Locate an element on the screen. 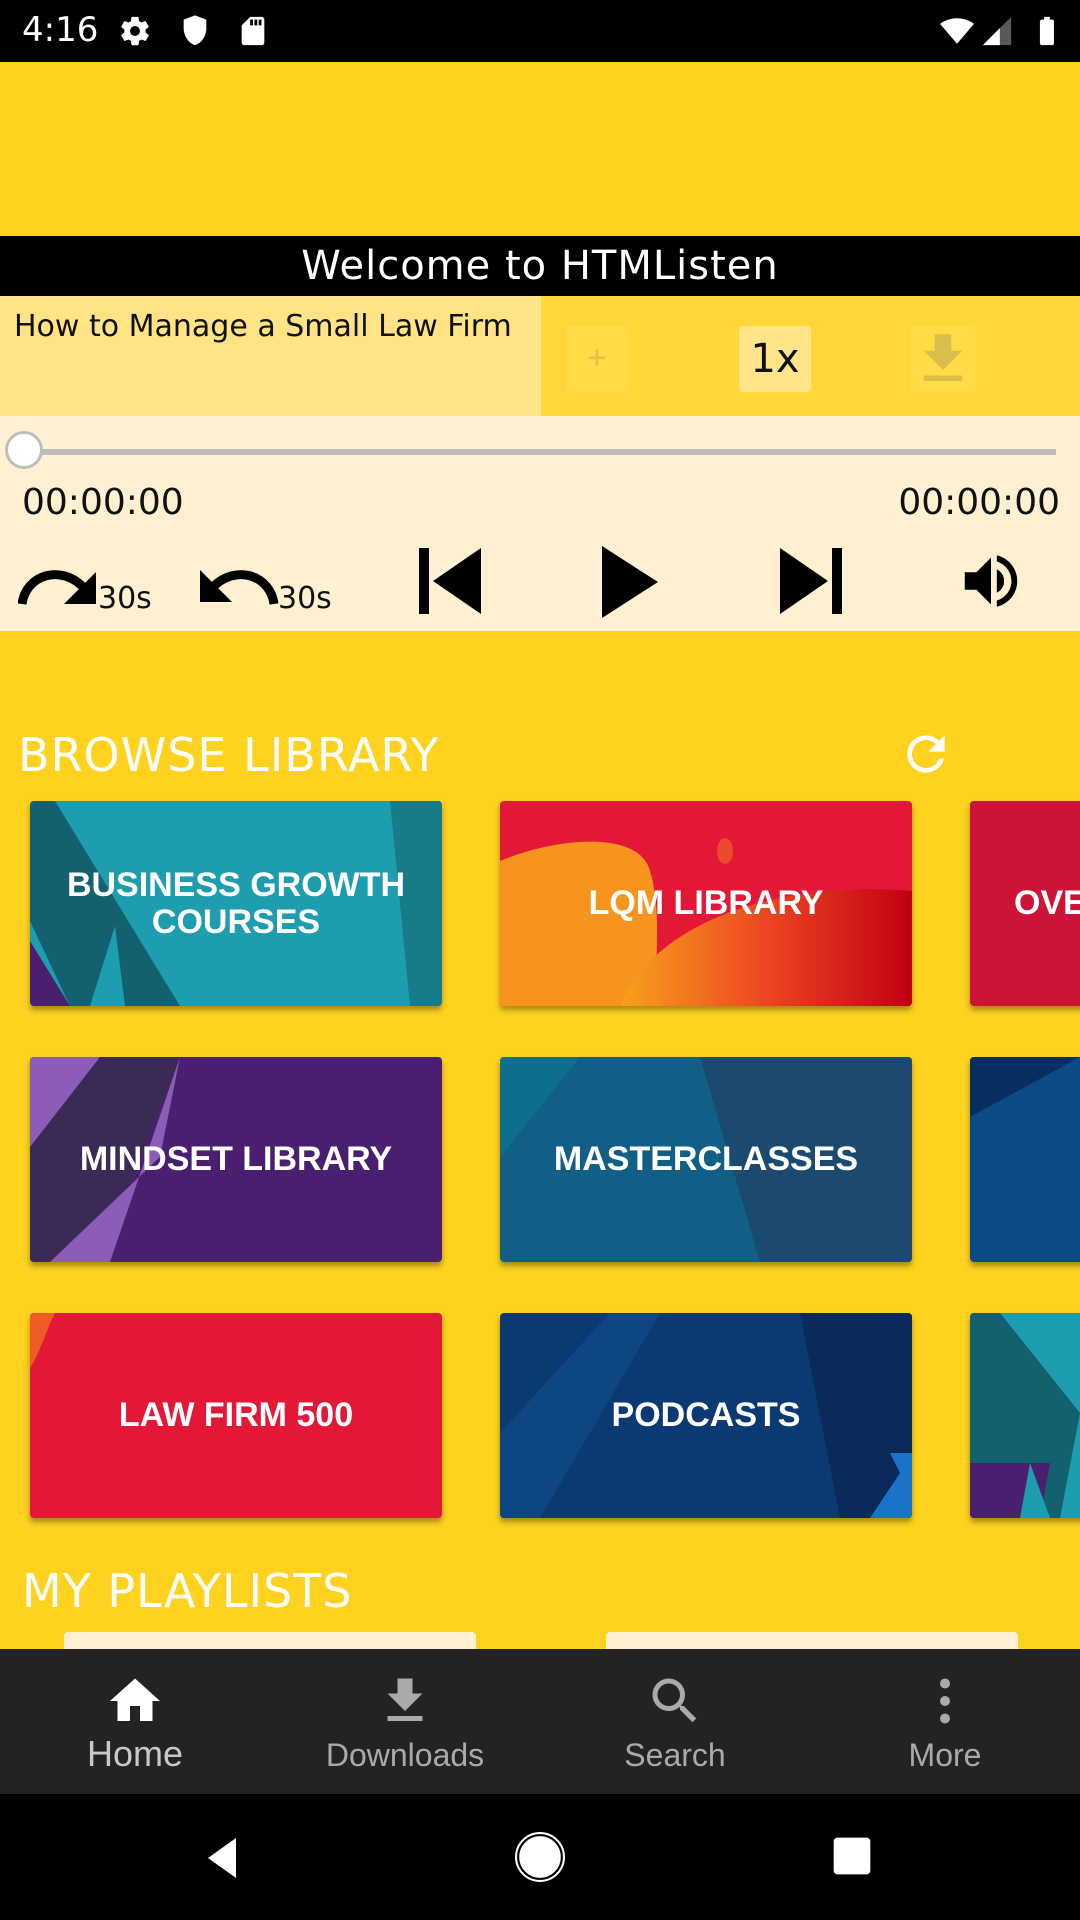 Image resolution: width=1080 pixels, height=1920 pixels. library-card-lqm-library: LQM LIBRARY is located at coordinates (706, 903).